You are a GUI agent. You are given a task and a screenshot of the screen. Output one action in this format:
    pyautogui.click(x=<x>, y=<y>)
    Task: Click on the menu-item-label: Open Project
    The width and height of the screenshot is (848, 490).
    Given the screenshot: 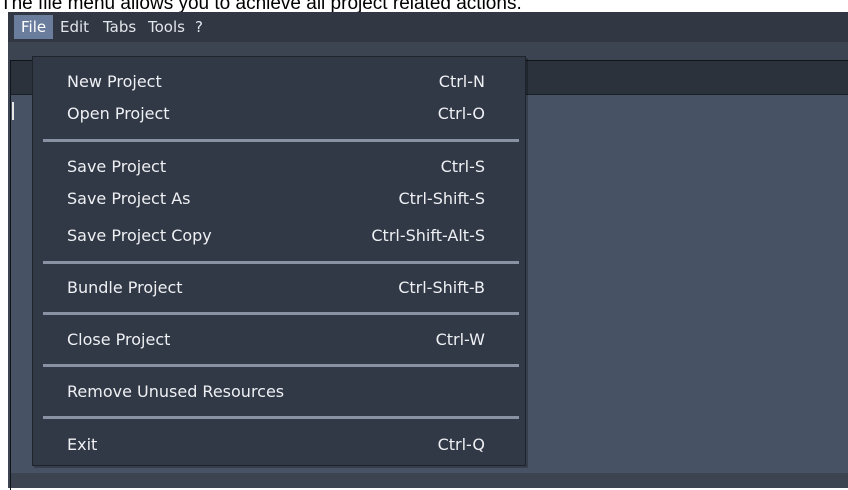 What is the action you would take?
    pyautogui.click(x=118, y=113)
    